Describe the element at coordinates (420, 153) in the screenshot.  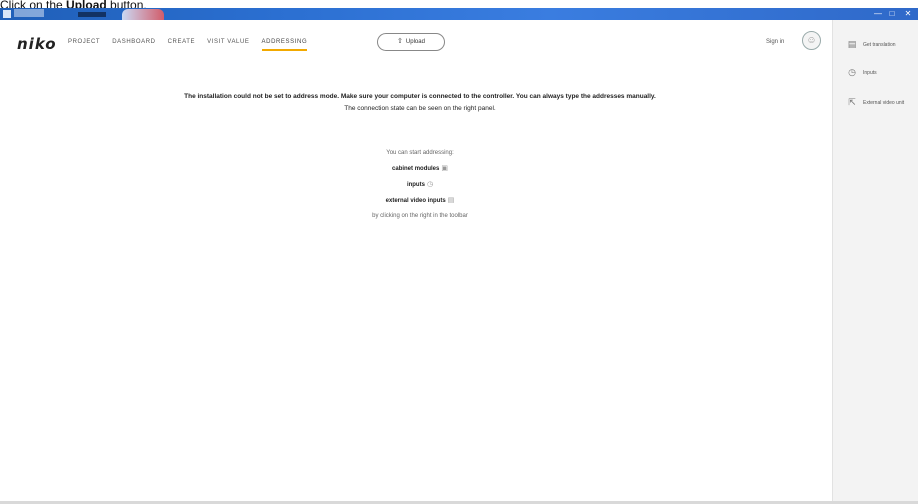
I see `steps-intro: You can start addressing:` at that location.